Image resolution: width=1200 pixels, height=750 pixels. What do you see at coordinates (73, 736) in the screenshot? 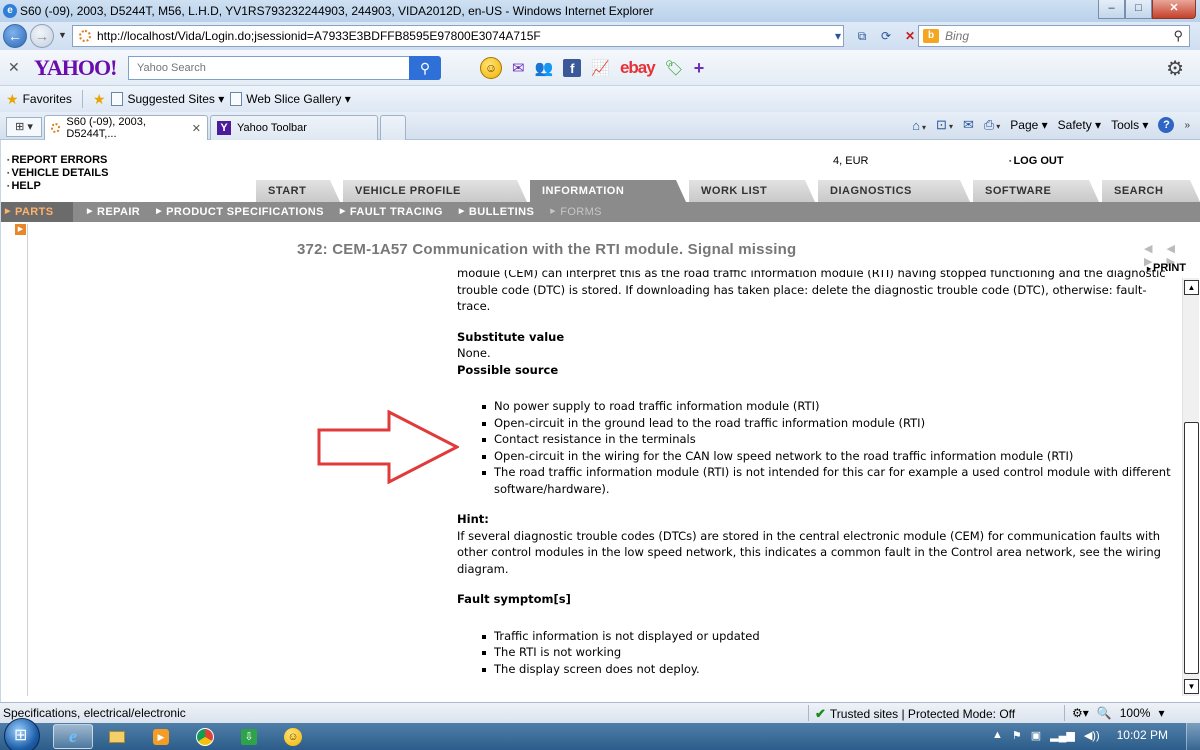
I see `taskbar-ie-button: e` at bounding box center [73, 736].